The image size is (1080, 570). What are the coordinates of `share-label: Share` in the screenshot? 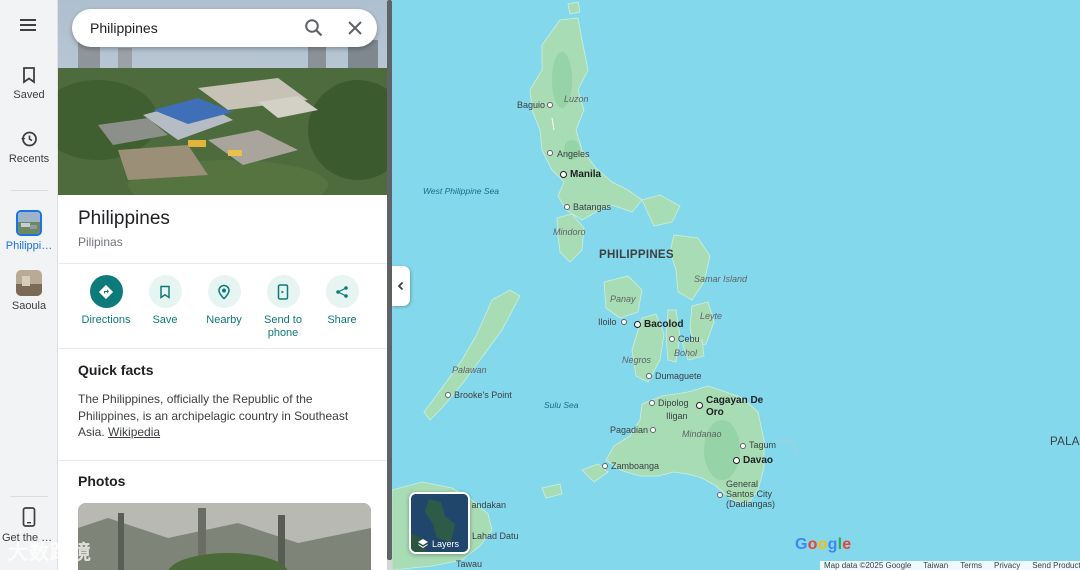 It's located at (342, 320).